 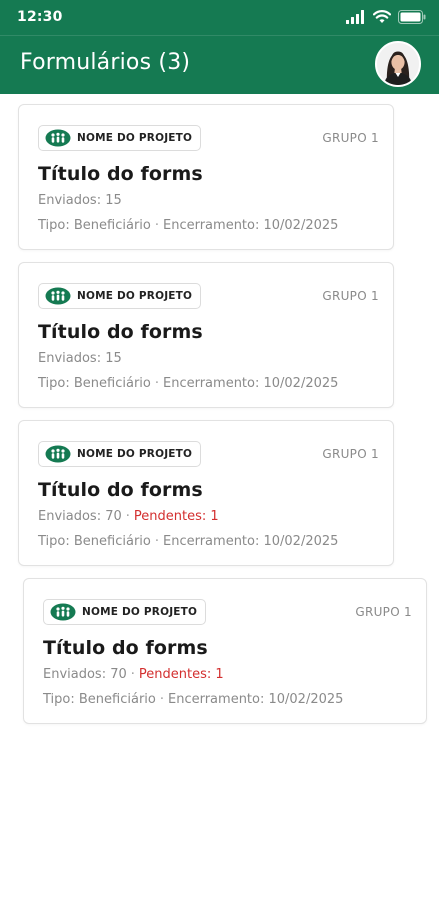 I want to click on battery-icon, so click(x=412, y=17).